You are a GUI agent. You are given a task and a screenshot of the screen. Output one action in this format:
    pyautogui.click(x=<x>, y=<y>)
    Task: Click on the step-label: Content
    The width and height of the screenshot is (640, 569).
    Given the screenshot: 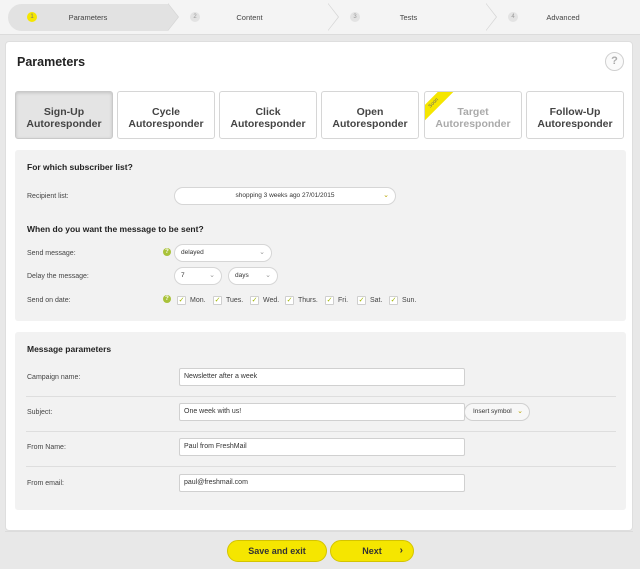 What is the action you would take?
    pyautogui.click(x=249, y=17)
    